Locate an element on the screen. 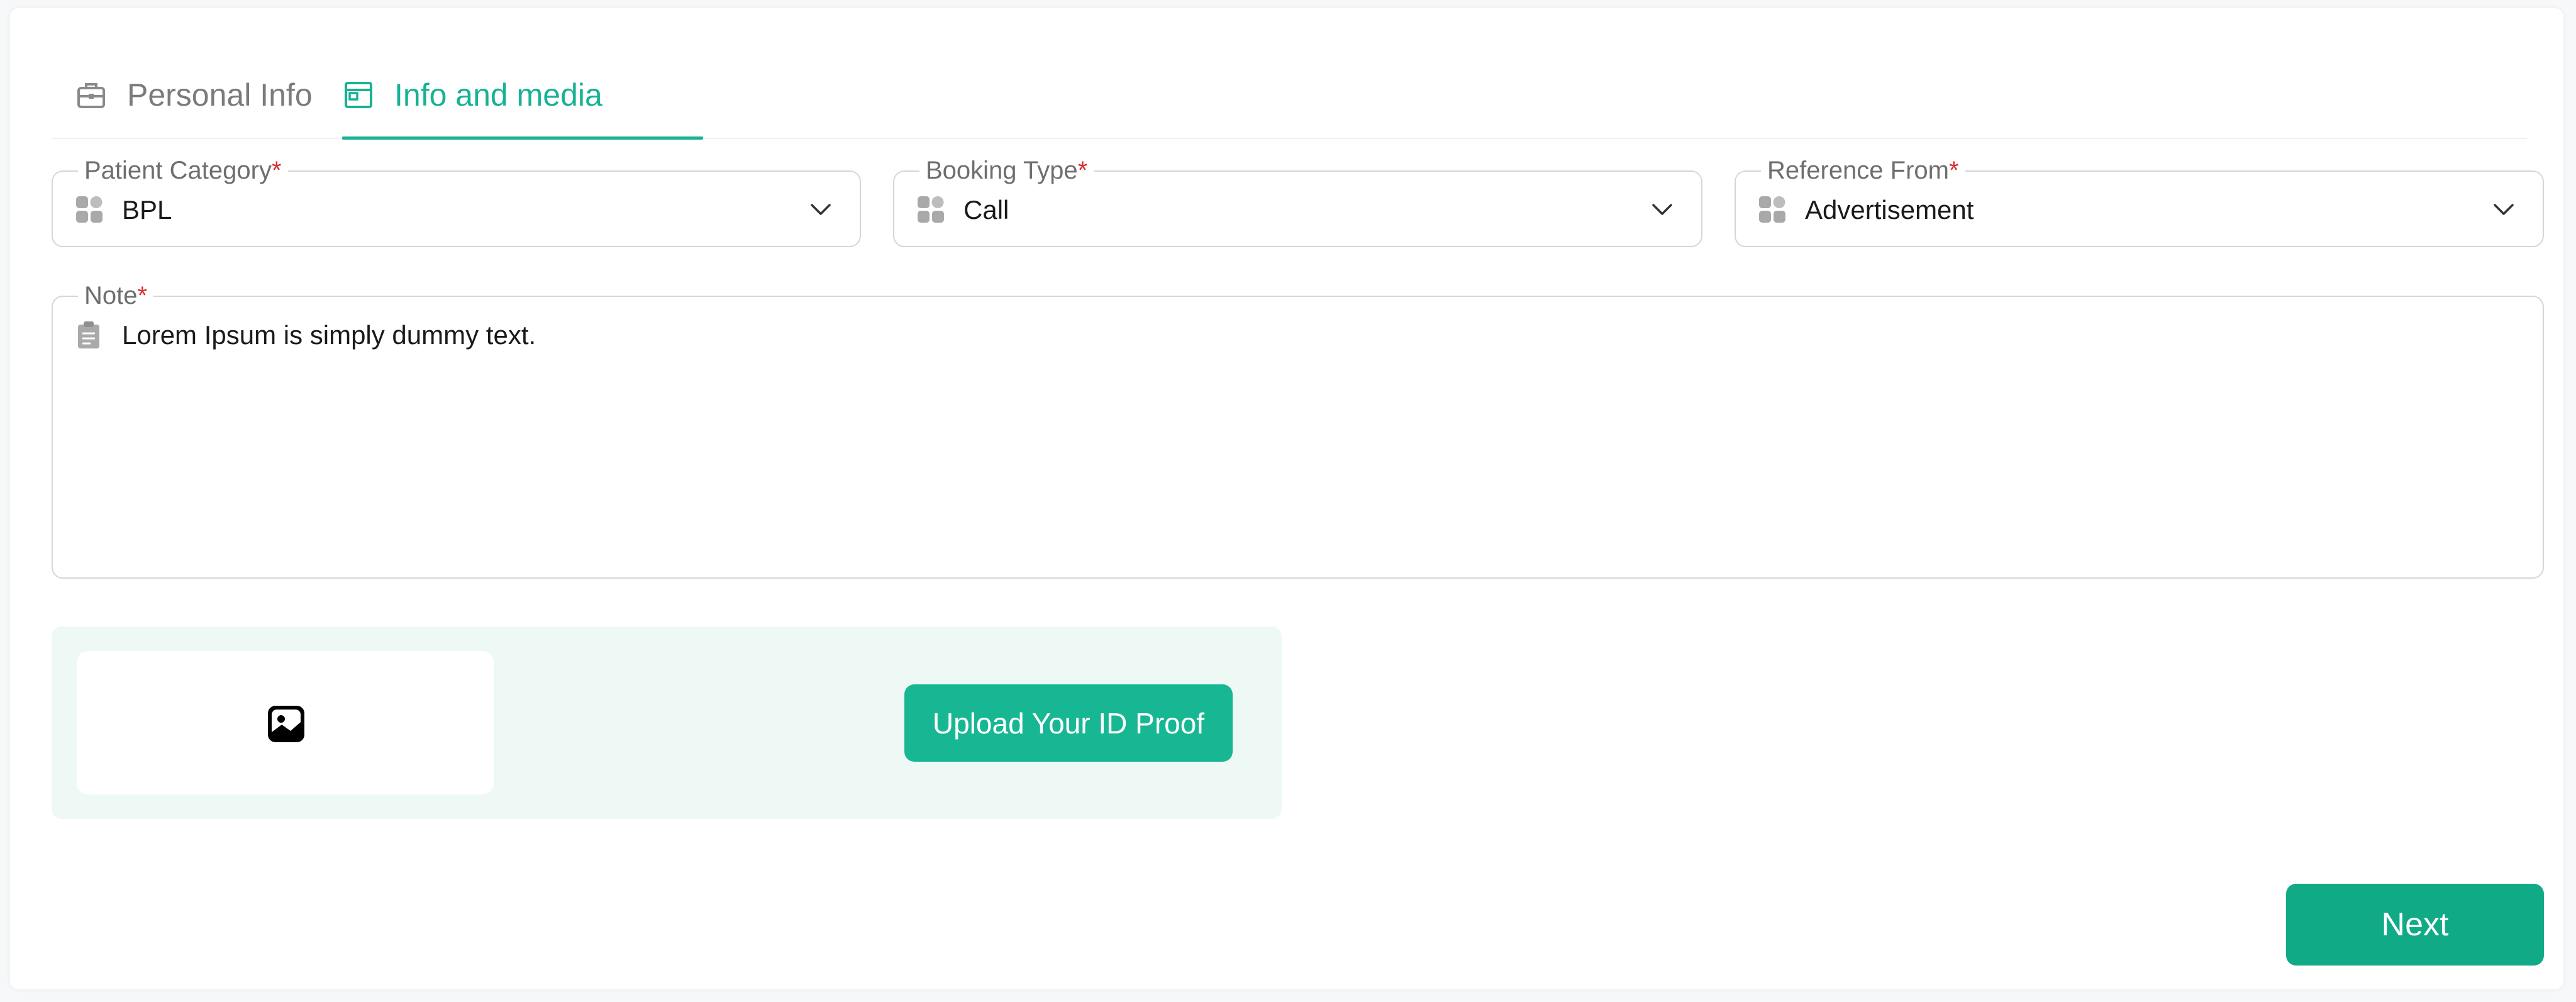 The height and width of the screenshot is (1002, 2576). patient-category-label: Patient Category* is located at coordinates (183, 170).